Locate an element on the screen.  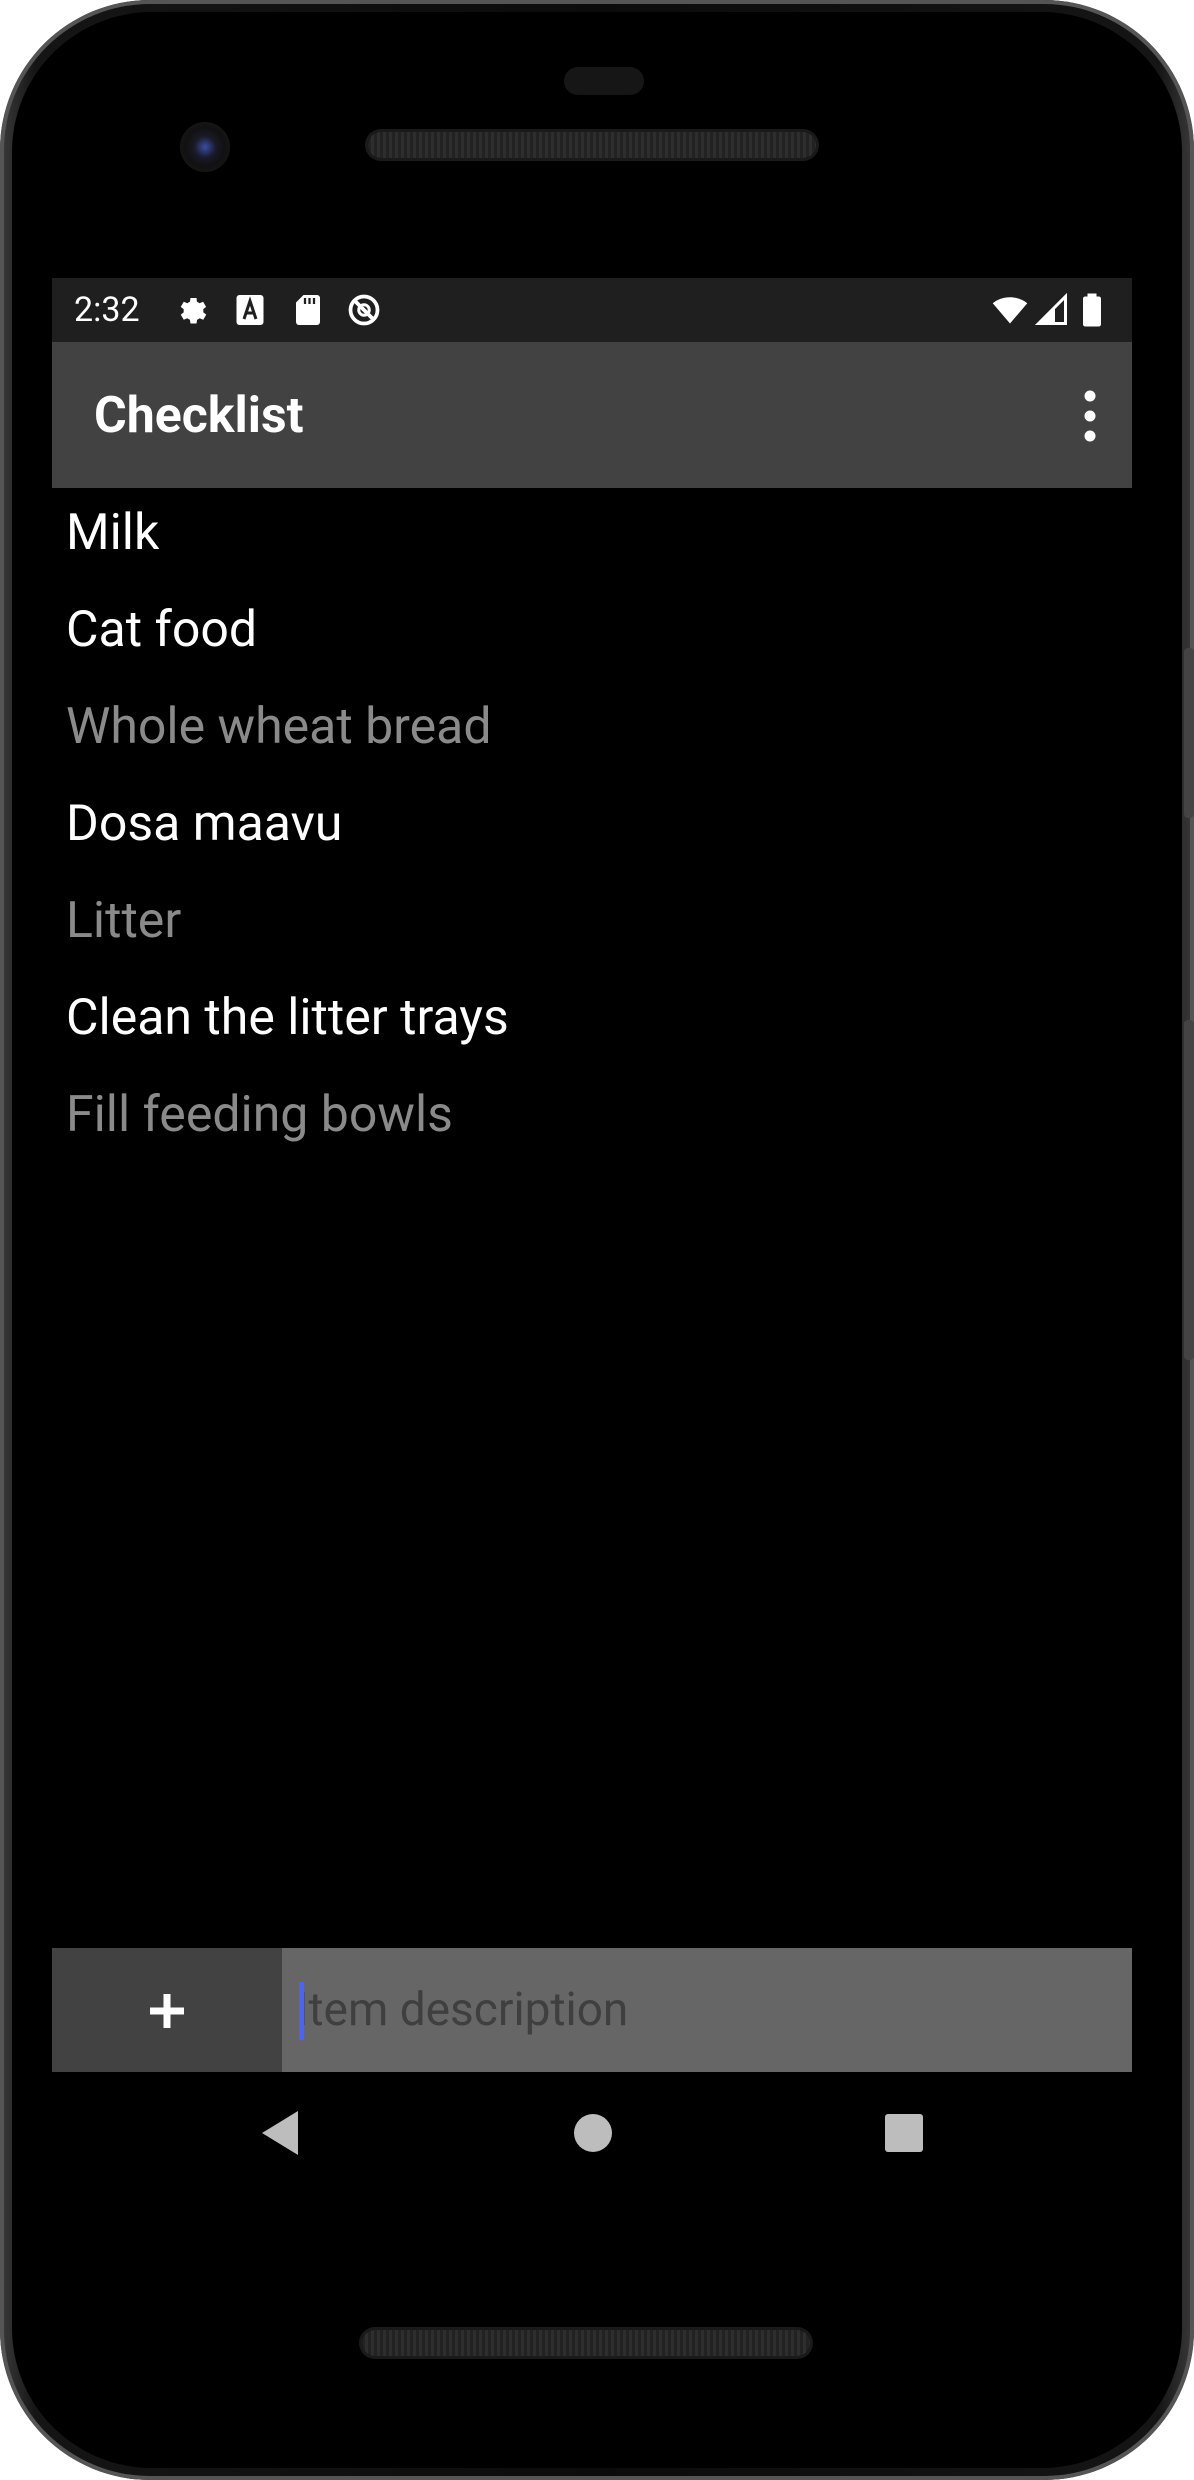
top-sensor is located at coordinates (604, 81).